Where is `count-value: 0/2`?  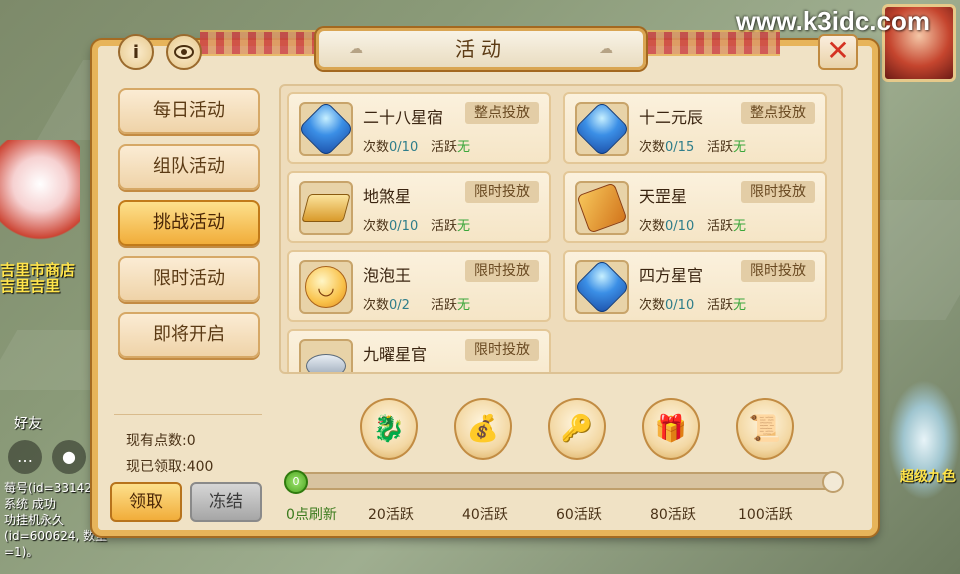 count-value: 0/2 is located at coordinates (399, 305).